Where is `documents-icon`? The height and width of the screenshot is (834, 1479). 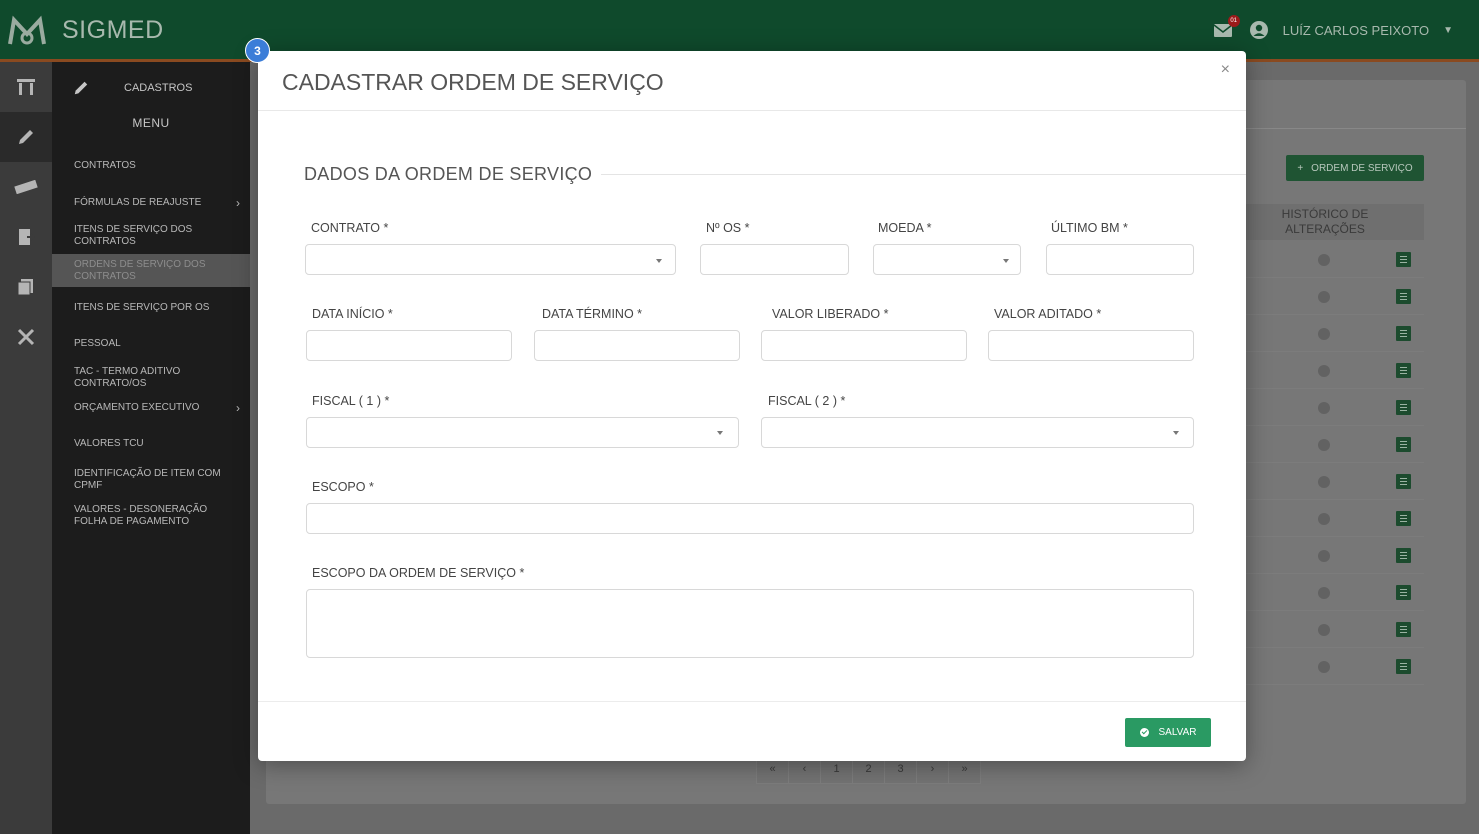
documents-icon is located at coordinates (25, 287).